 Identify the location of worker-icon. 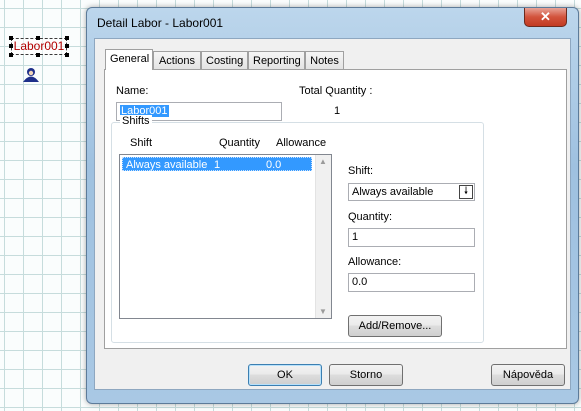
(31, 75).